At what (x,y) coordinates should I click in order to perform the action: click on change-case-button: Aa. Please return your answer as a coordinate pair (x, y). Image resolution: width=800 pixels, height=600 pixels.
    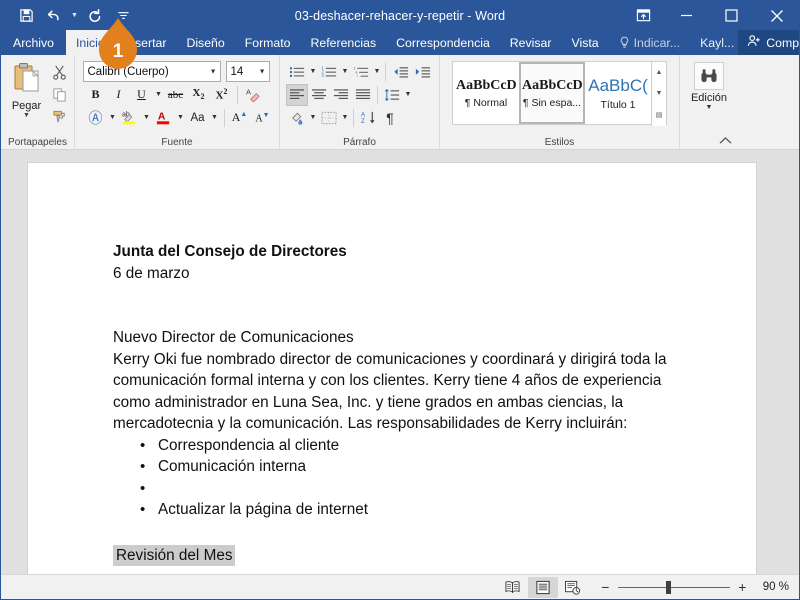
    Looking at the image, I should click on (198, 118).